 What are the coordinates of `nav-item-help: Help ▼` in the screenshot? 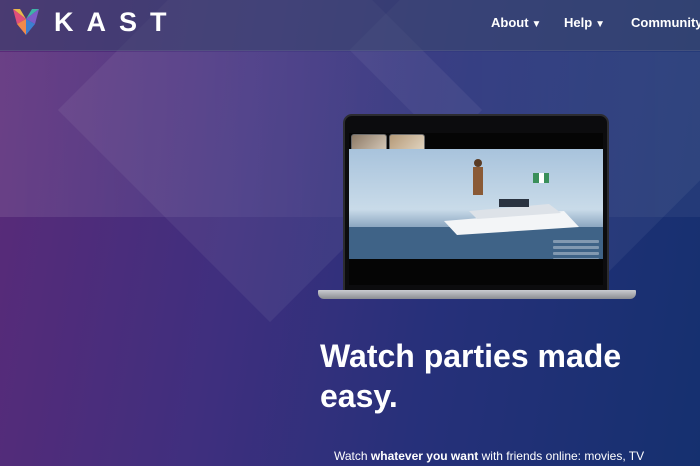 It's located at (584, 22).